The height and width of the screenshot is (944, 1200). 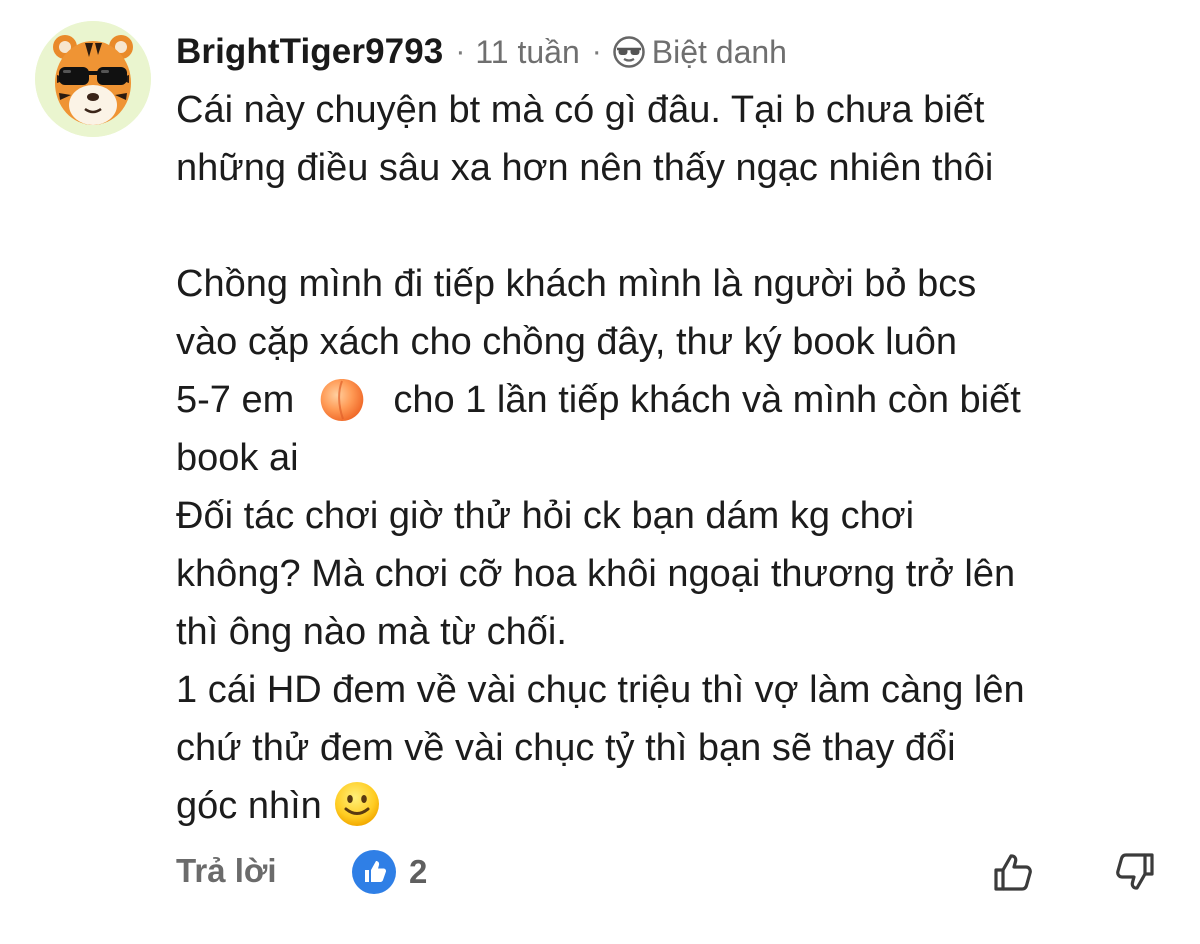 I want to click on peach-emoji, so click(x=342, y=398).